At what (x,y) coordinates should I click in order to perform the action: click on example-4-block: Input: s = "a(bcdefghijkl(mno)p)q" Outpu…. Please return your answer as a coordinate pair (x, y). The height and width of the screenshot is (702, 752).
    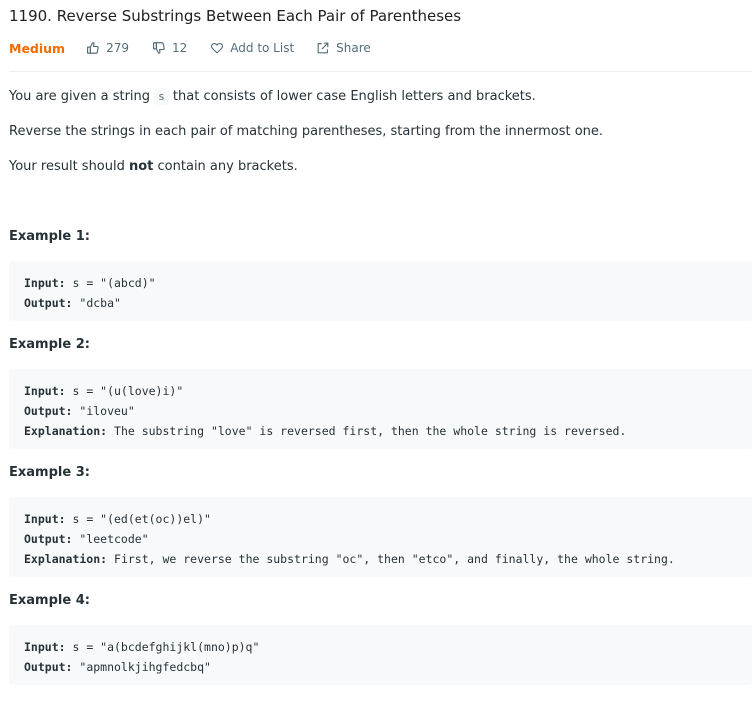
    Looking at the image, I should click on (380, 655).